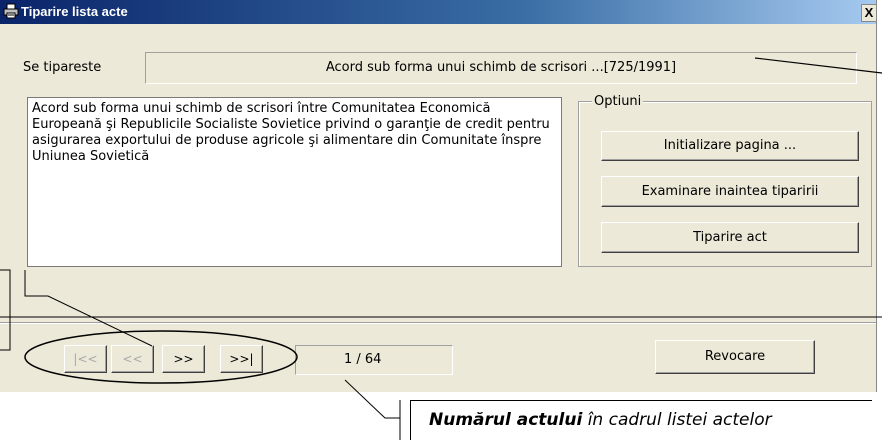 This screenshot has height=440, width=882. What do you see at coordinates (363, 359) in the screenshot?
I see `record-position-text: 1 / 64` at bounding box center [363, 359].